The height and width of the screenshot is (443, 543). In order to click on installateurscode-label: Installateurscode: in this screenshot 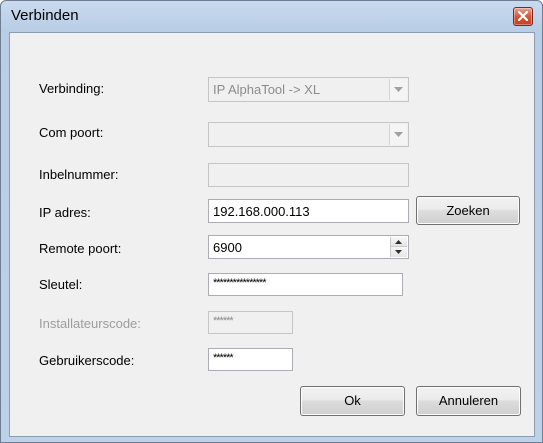, I will do `click(90, 323)`.